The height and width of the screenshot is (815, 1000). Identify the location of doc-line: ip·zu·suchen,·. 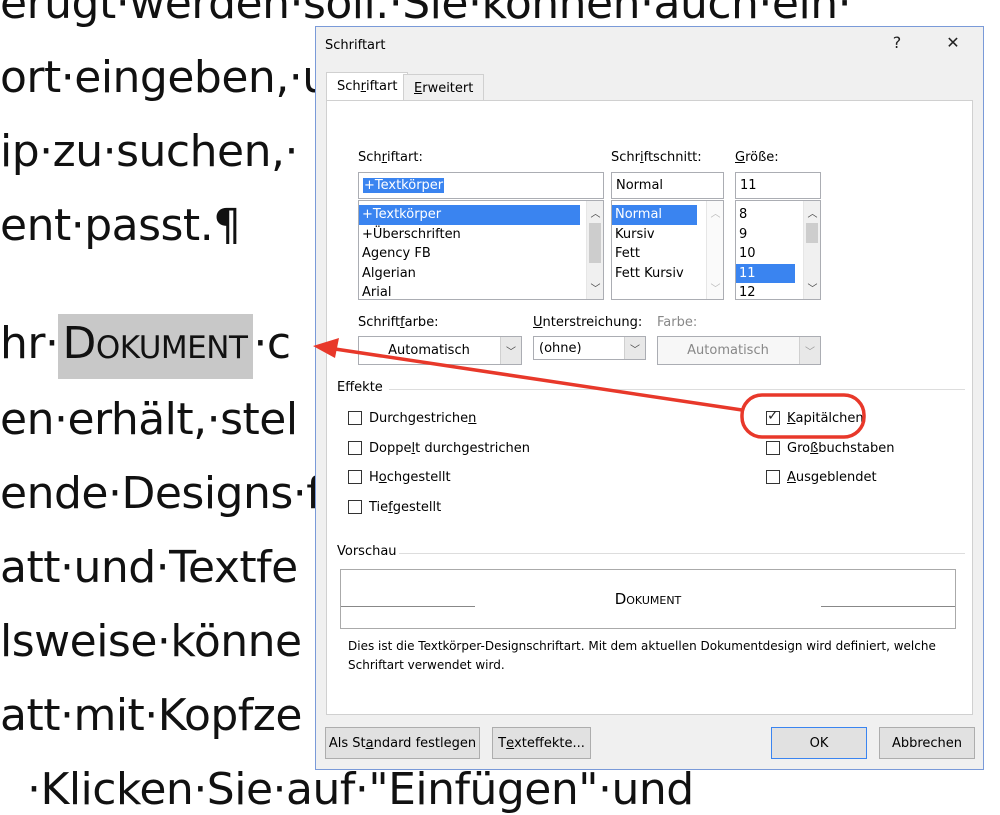
(149, 151).